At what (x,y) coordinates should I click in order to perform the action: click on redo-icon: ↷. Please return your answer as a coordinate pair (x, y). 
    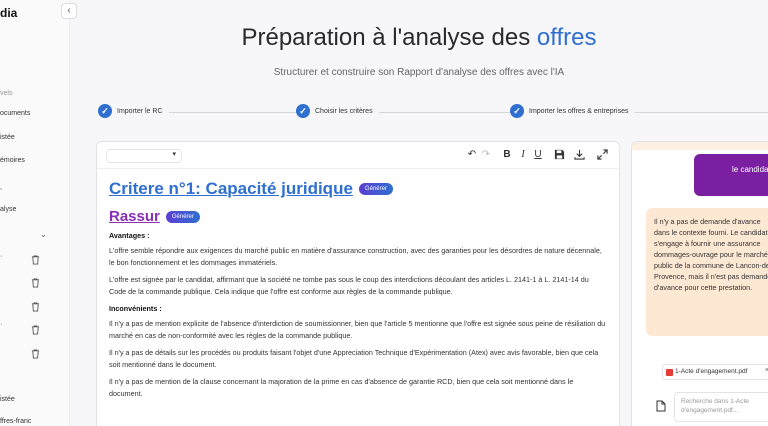
    Looking at the image, I should click on (486, 155).